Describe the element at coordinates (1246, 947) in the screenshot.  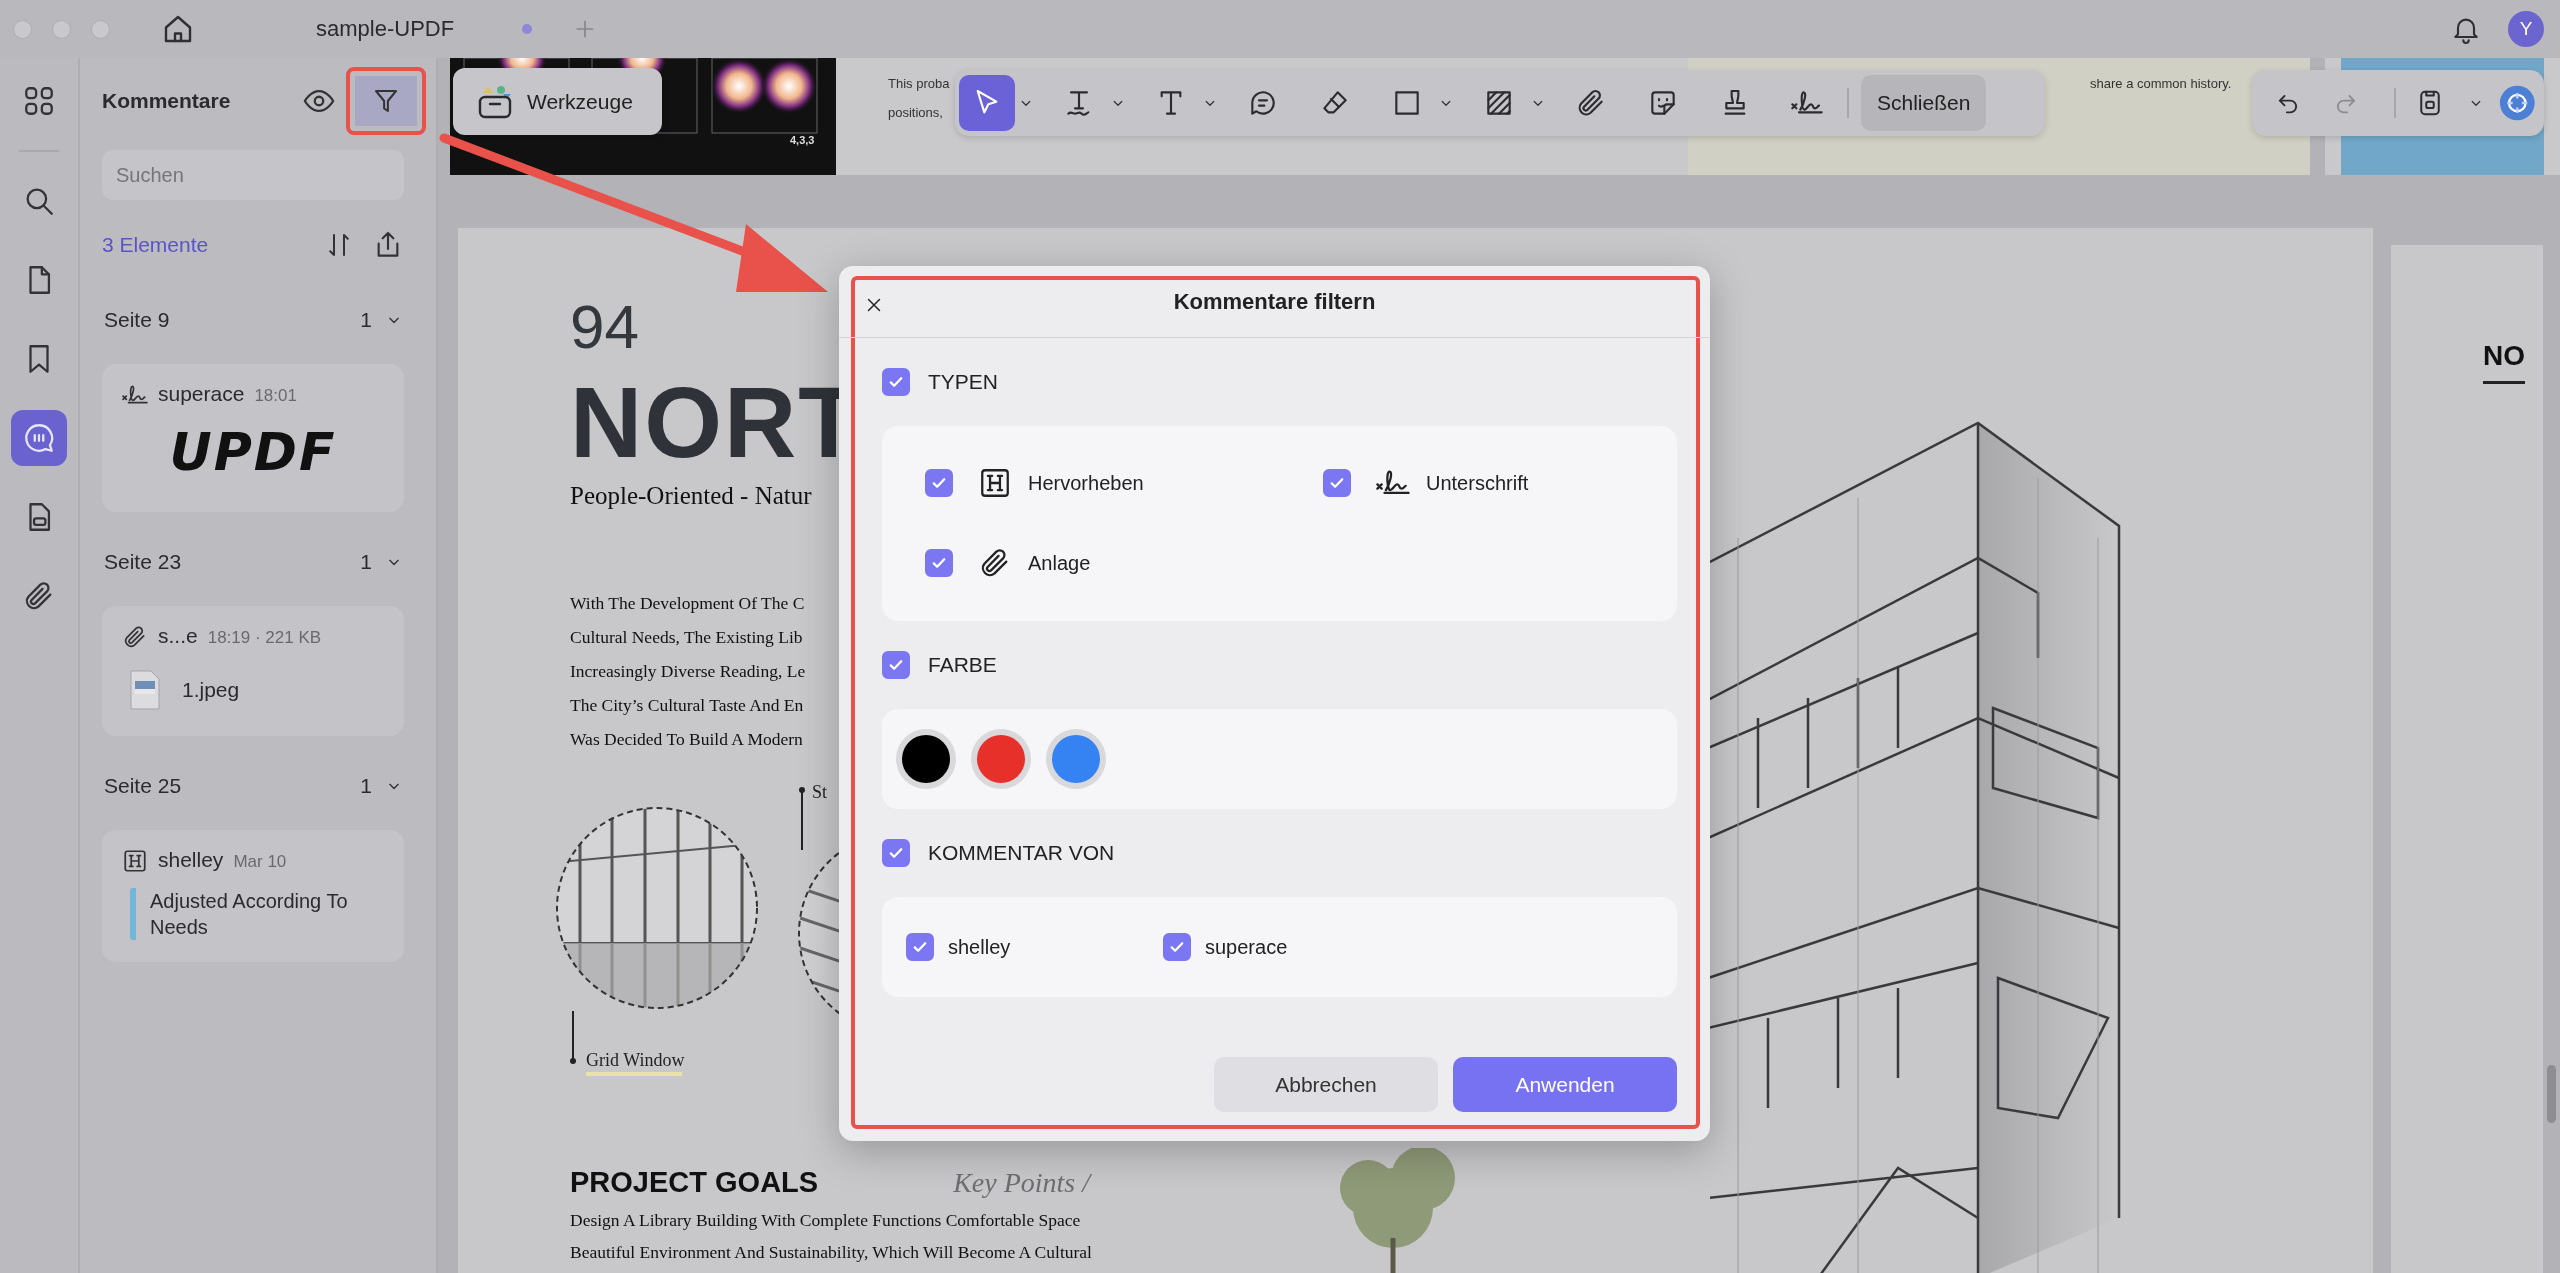
I see `option-label: superace` at that location.